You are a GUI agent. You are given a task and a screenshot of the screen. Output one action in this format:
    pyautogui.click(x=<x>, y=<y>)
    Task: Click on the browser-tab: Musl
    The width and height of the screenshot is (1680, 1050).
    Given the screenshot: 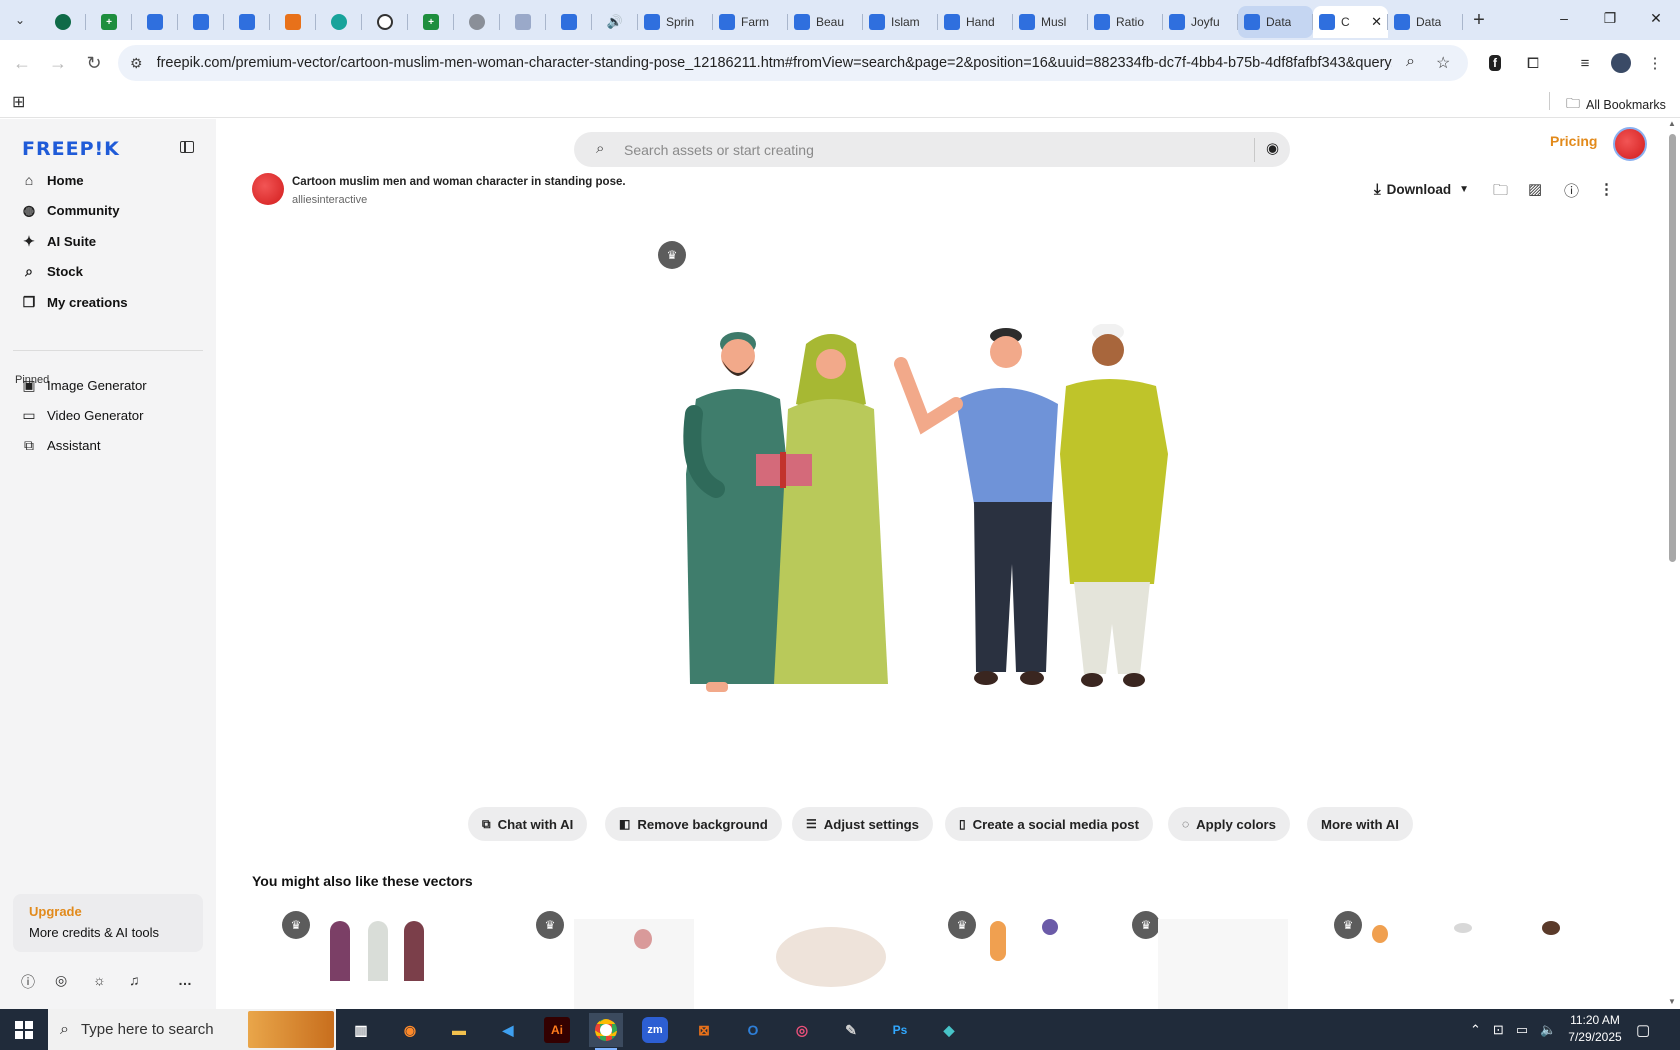 What is the action you would take?
    pyautogui.click(x=1050, y=22)
    